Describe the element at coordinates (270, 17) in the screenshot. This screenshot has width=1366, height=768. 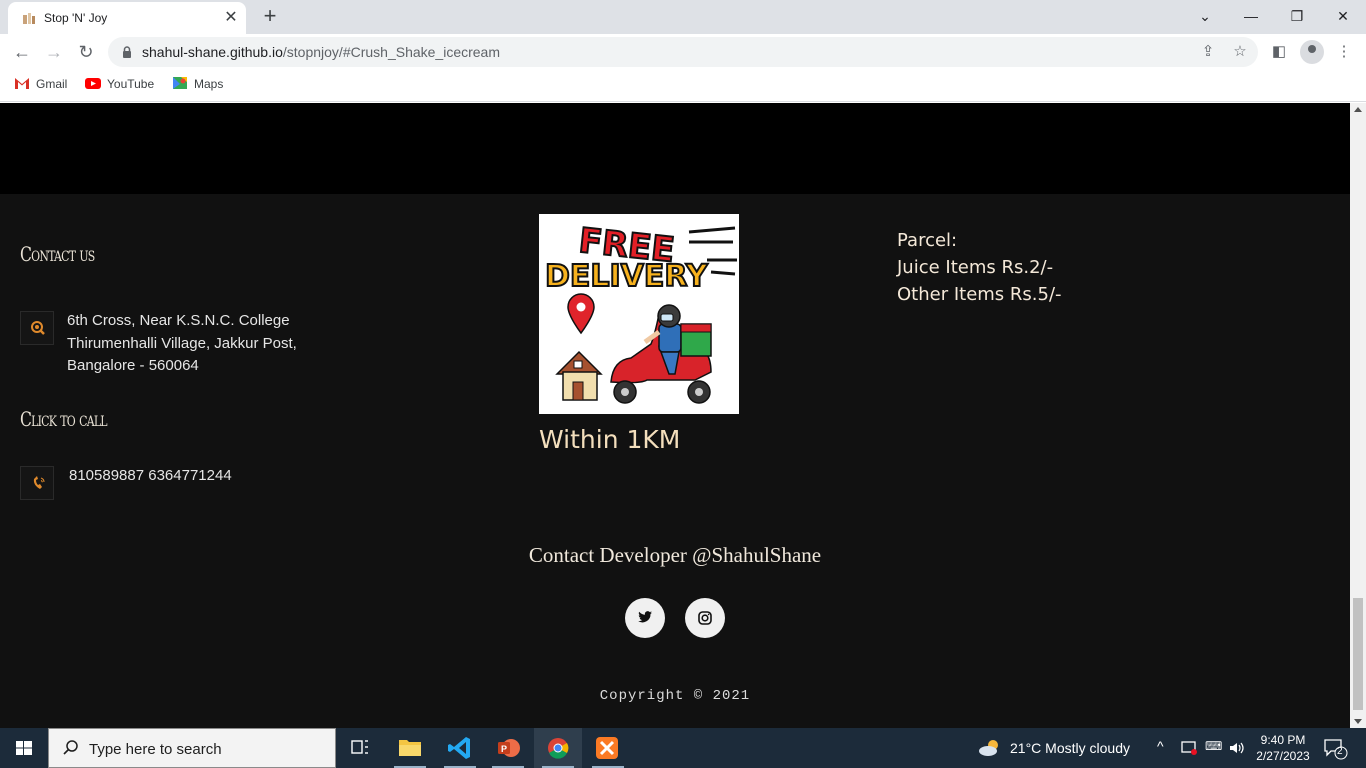
I see `new-tab-button: +` at that location.